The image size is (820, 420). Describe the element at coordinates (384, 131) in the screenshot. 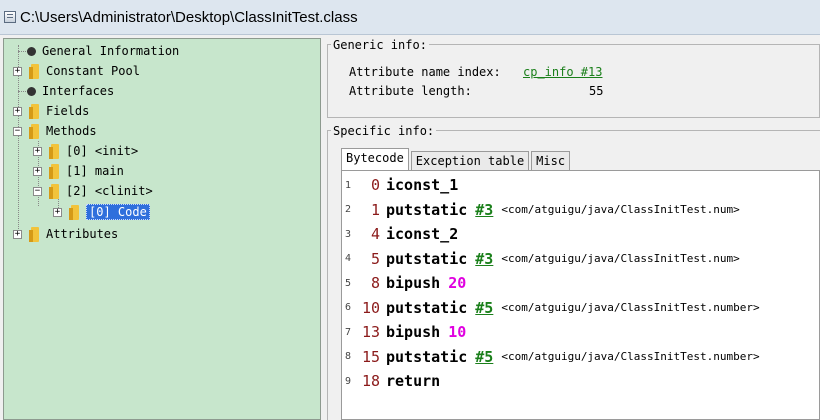

I see `specific-info-title: Specific info:` at that location.